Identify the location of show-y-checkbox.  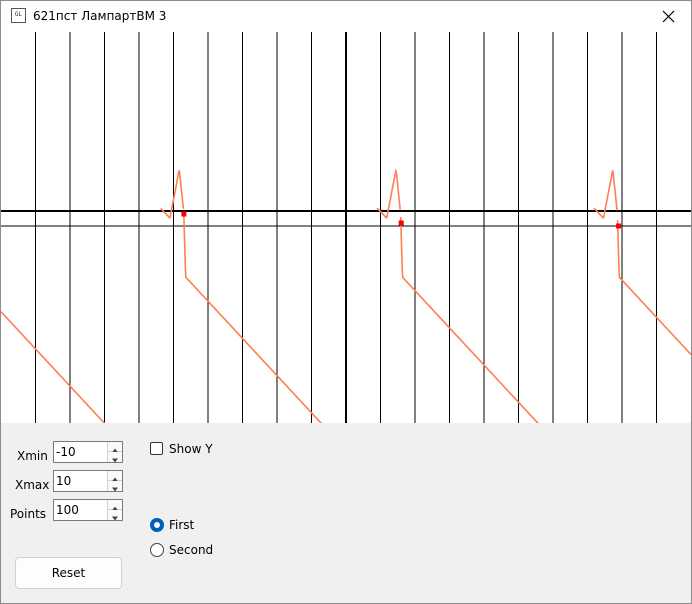
(156, 448).